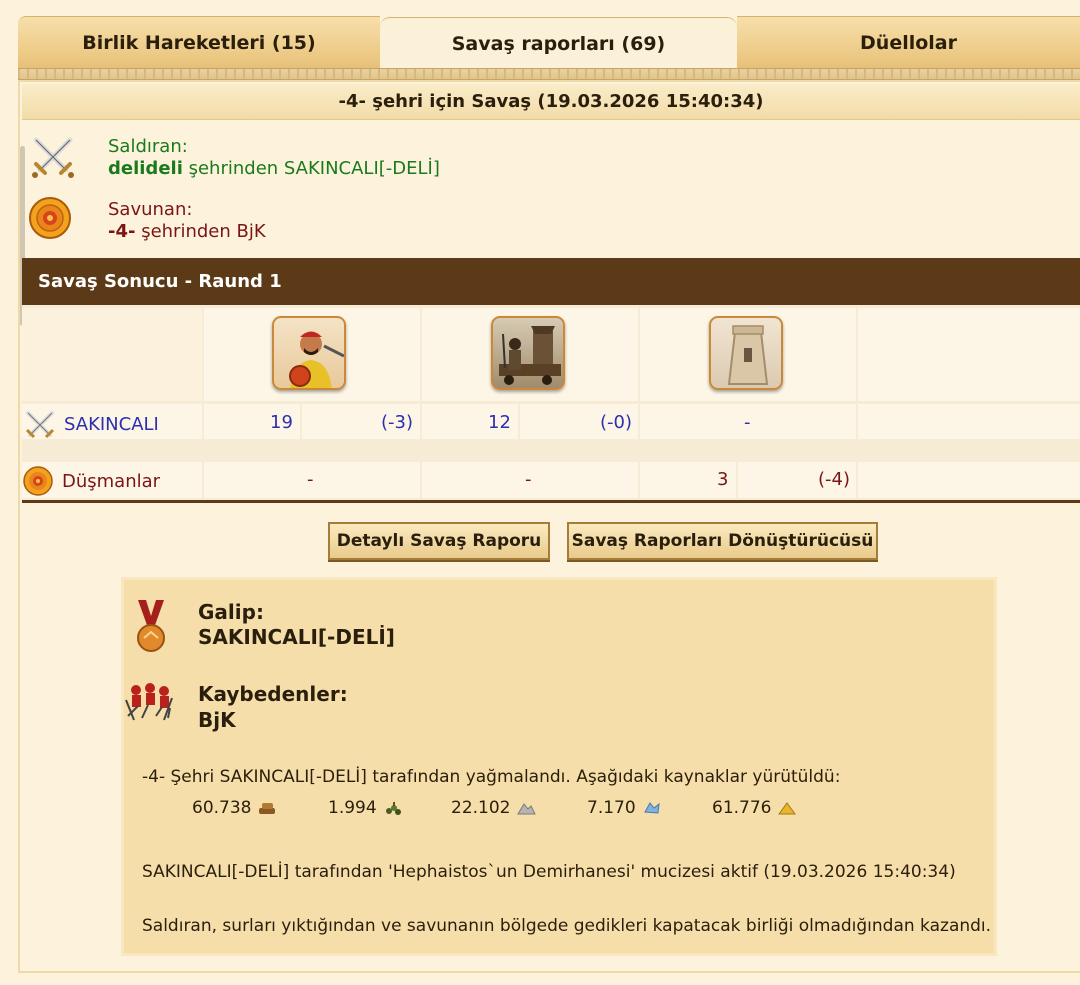  I want to click on attacker-line: delideli şehrinden SAKINCALI[-DELİ], so click(274, 169).